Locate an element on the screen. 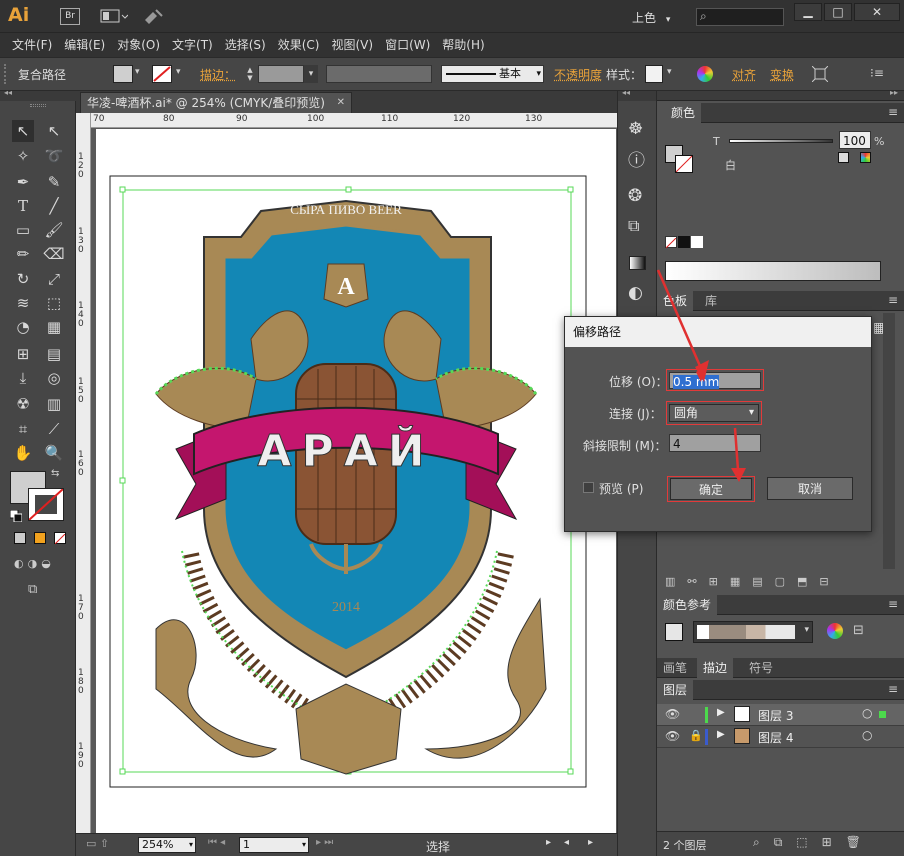  annotation-arrows is located at coordinates (701, 375).